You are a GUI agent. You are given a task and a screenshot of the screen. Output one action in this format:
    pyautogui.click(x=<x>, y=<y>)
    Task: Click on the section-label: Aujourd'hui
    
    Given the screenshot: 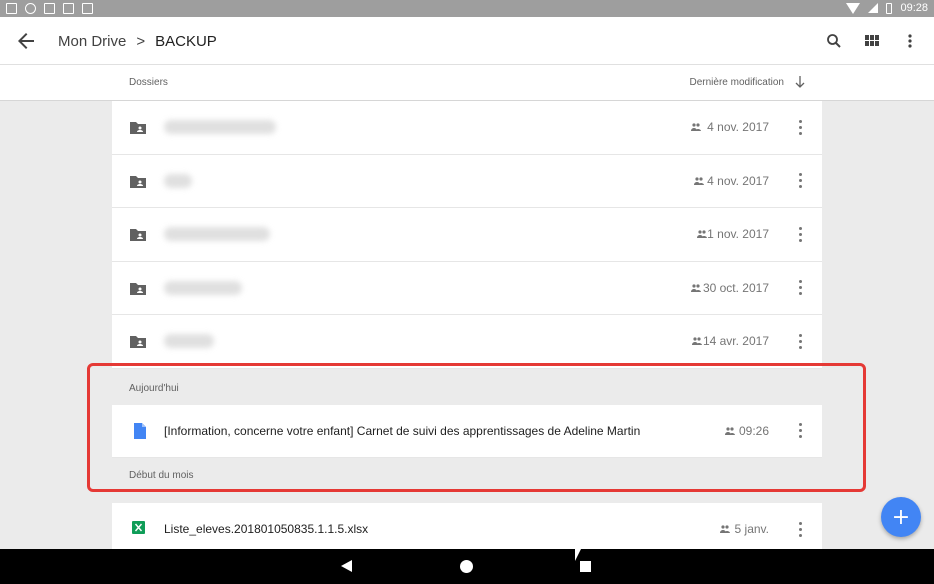 What is the action you would take?
    pyautogui.click(x=154, y=388)
    